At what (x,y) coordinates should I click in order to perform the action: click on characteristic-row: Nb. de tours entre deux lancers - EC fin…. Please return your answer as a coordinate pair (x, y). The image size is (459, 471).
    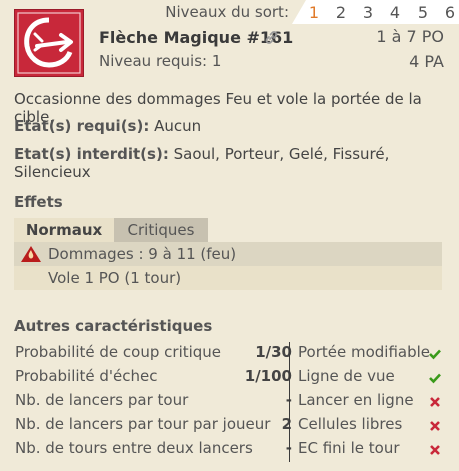
    Looking at the image, I should click on (229, 450).